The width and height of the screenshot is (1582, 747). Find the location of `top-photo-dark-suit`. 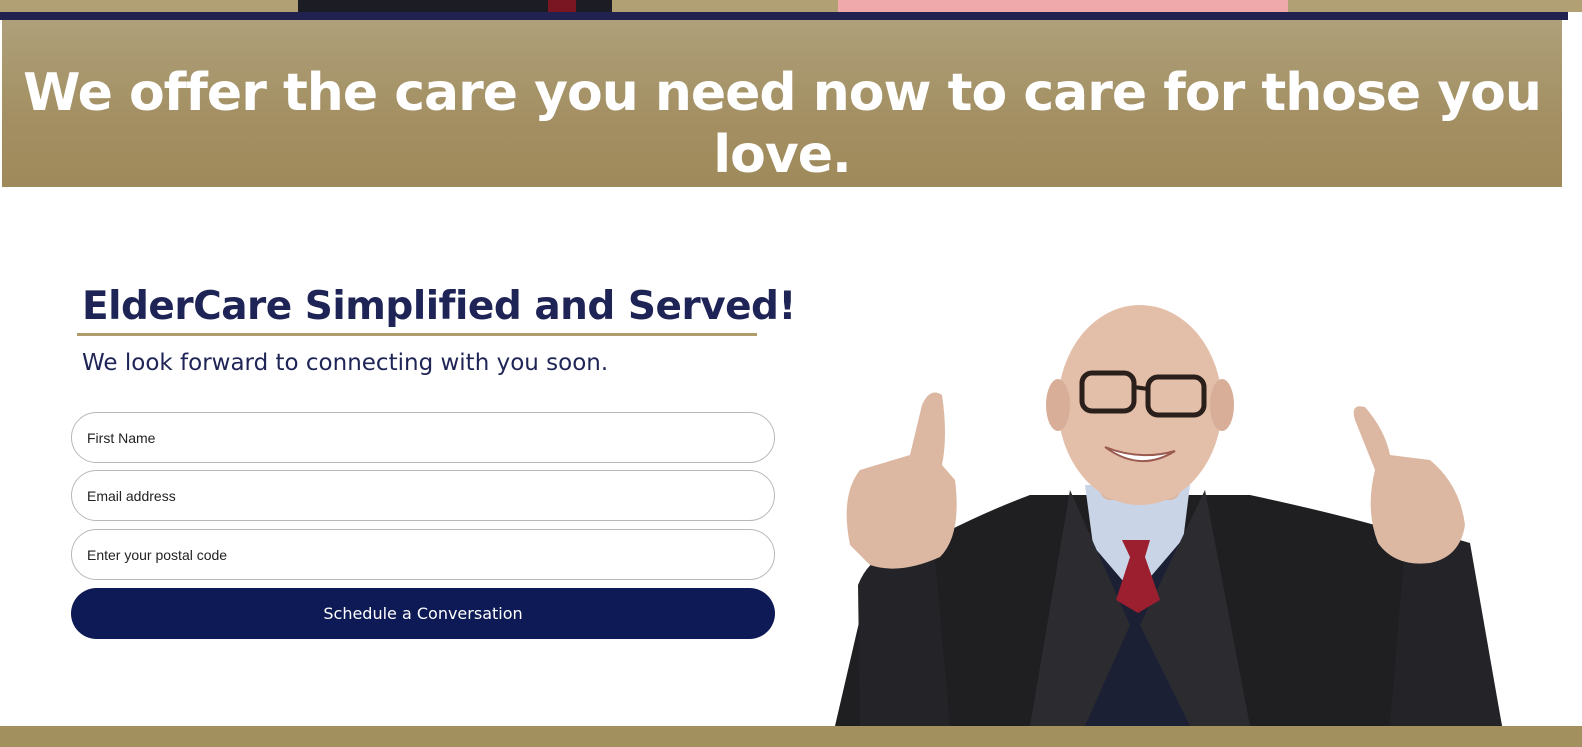

top-photo-dark-suit is located at coordinates (455, 6).